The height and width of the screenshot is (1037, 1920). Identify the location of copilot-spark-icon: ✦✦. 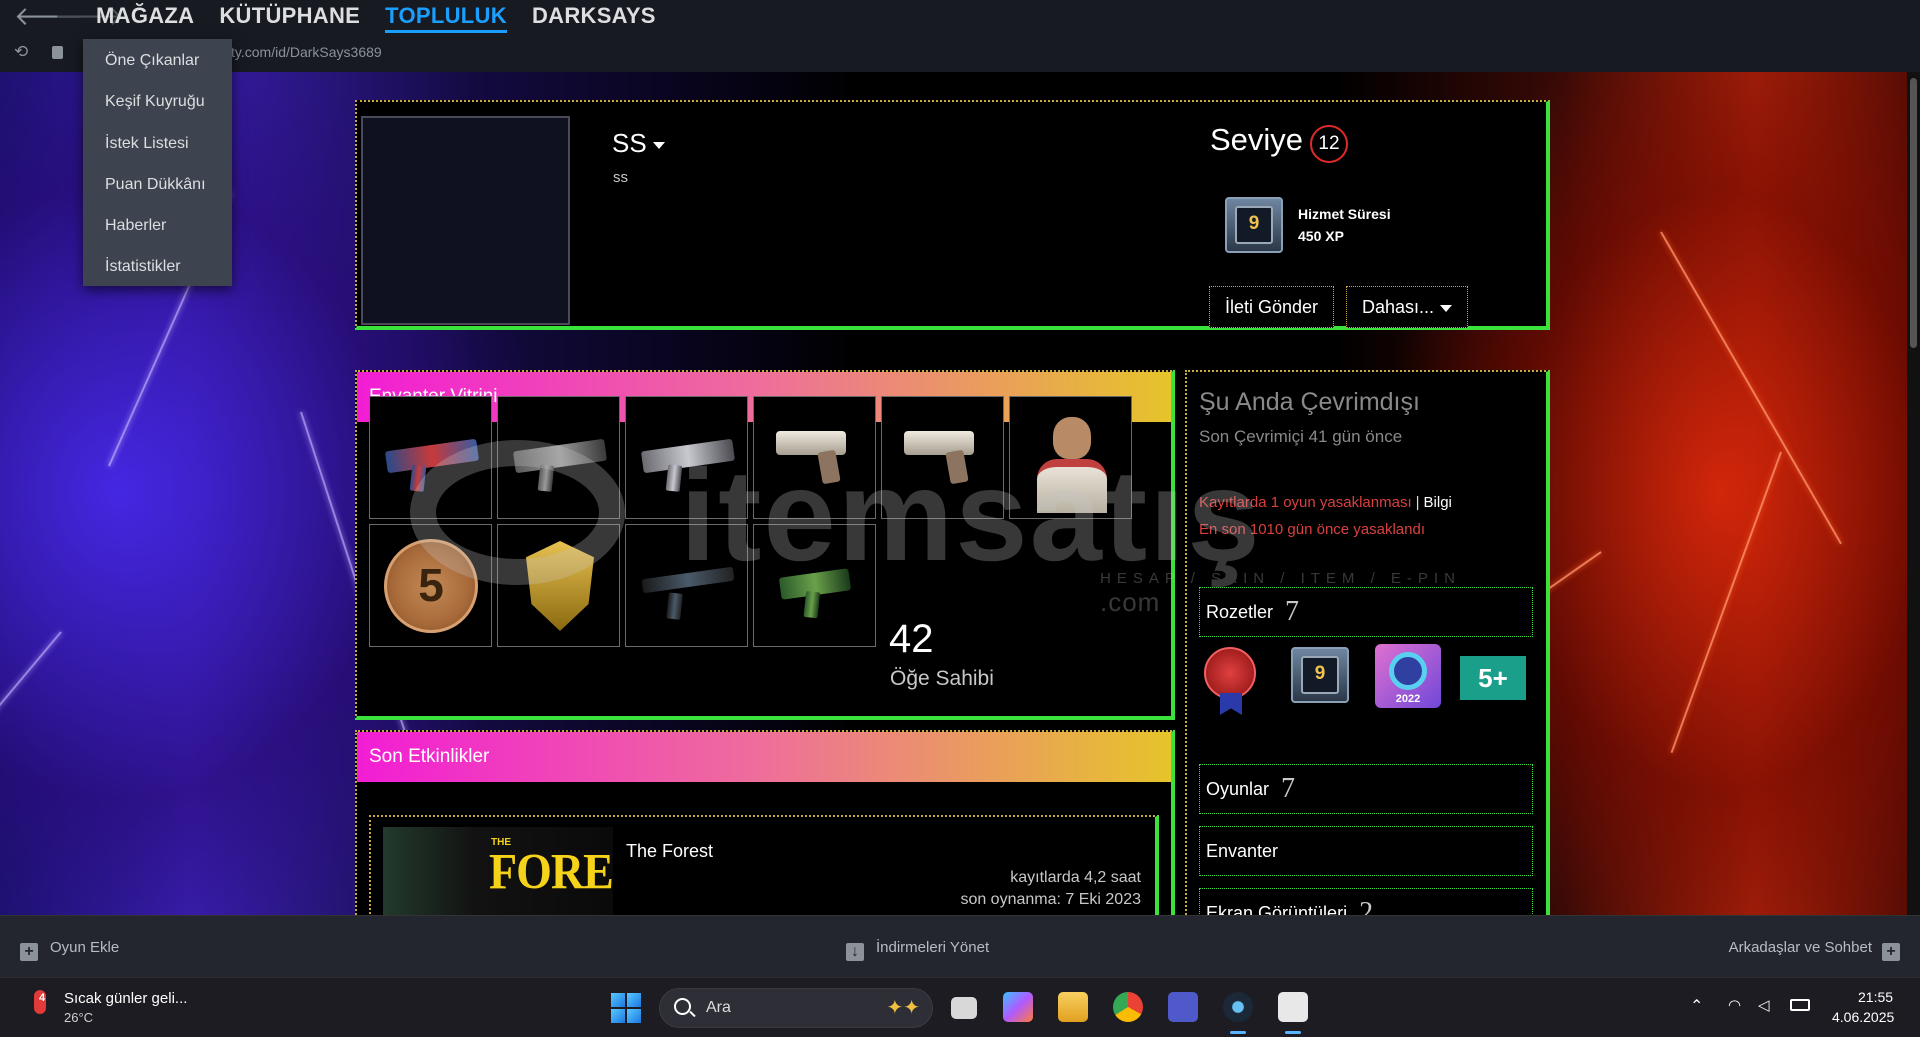
(903, 1008).